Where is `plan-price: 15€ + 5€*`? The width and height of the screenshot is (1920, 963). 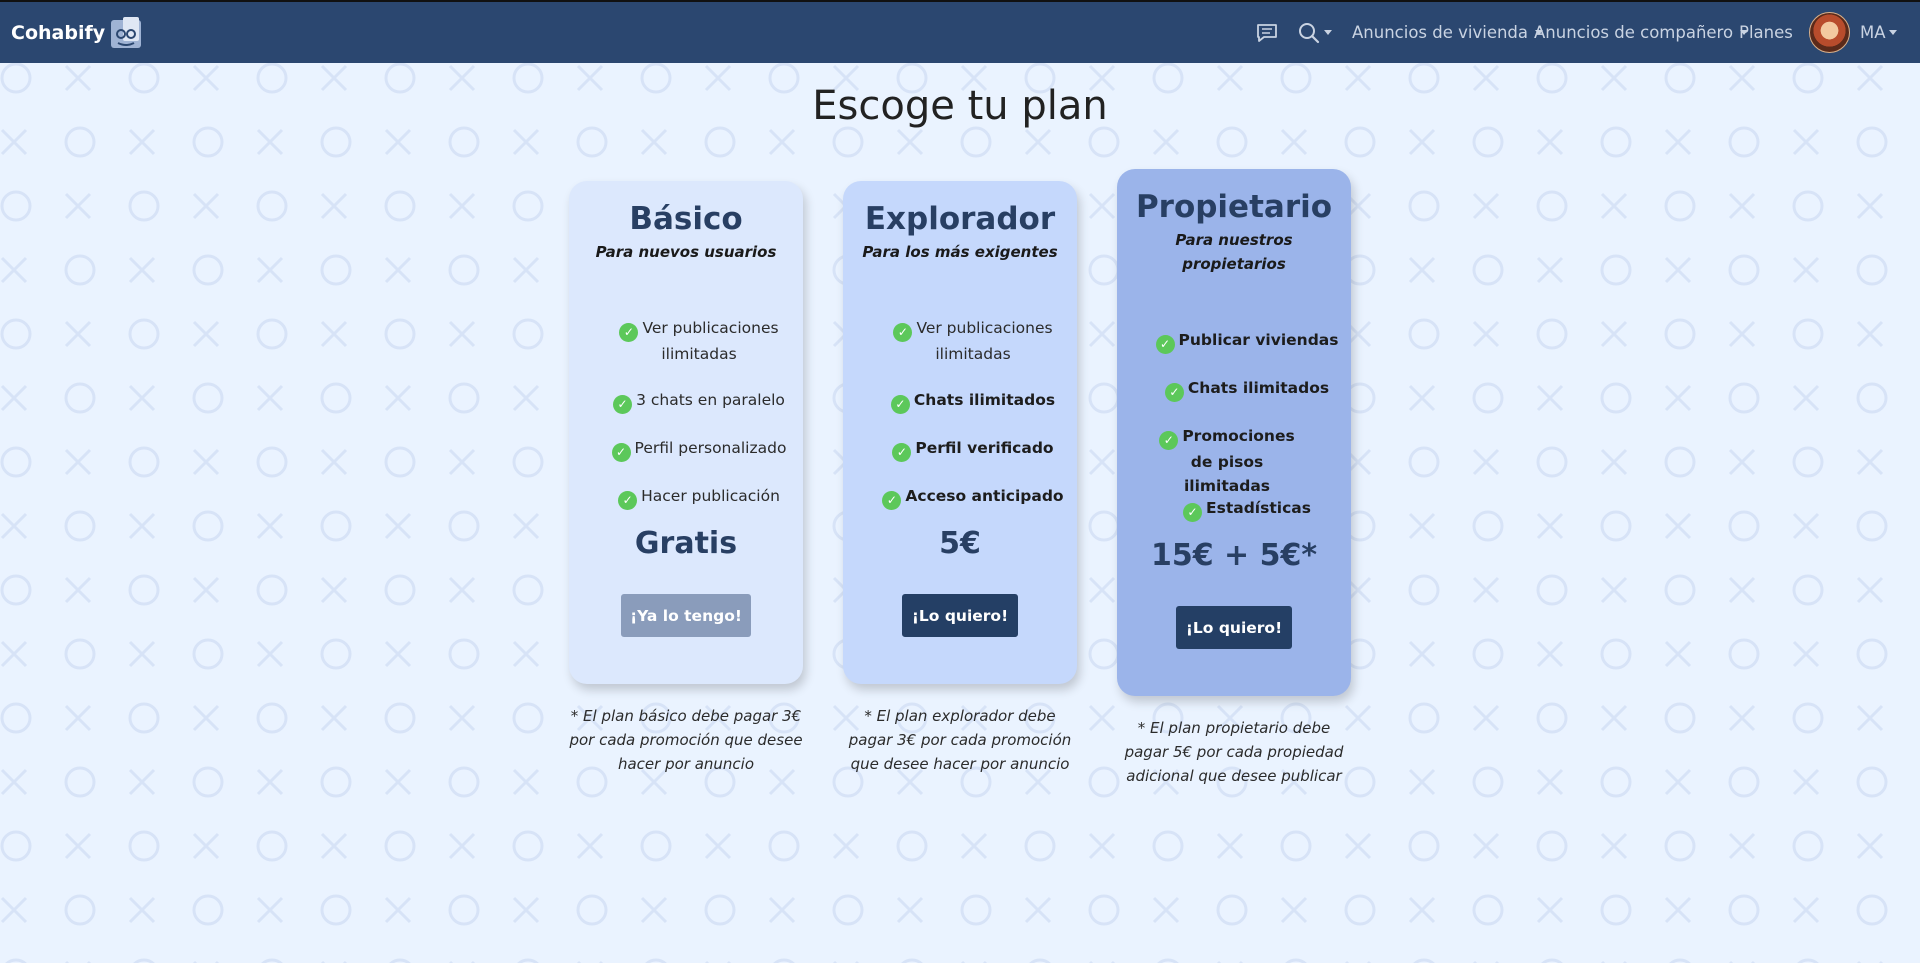 plan-price: 15€ + 5€* is located at coordinates (1234, 555).